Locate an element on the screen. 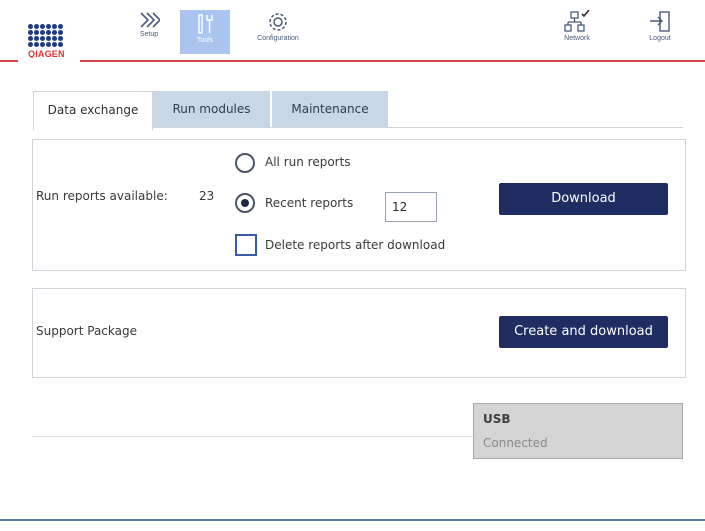 Image resolution: width=705 pixels, height=531 pixels. nav-tools: Tools is located at coordinates (205, 32).